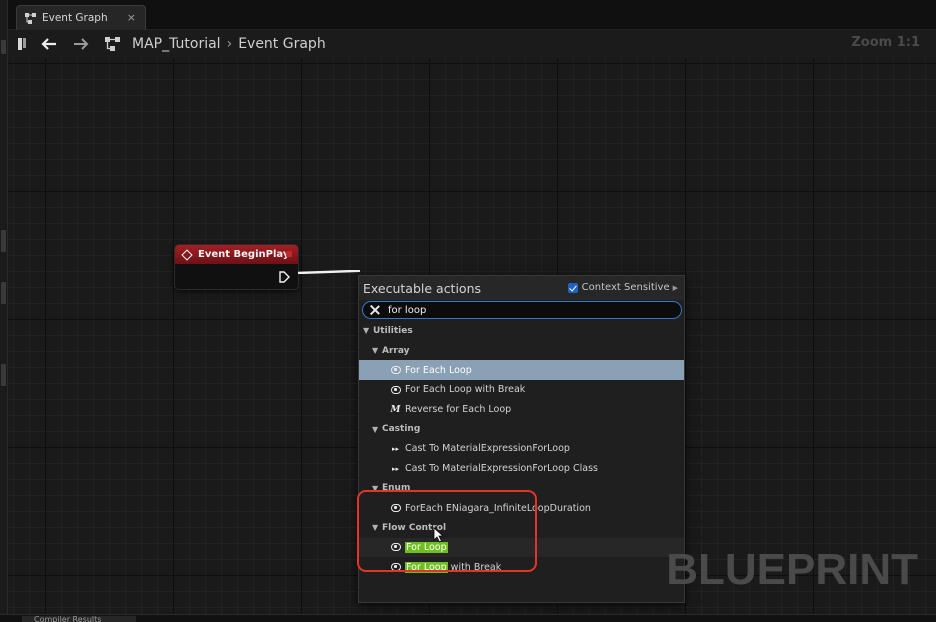 The image size is (936, 622). What do you see at coordinates (393, 330) in the screenshot?
I see `category-label: Utilities` at bounding box center [393, 330].